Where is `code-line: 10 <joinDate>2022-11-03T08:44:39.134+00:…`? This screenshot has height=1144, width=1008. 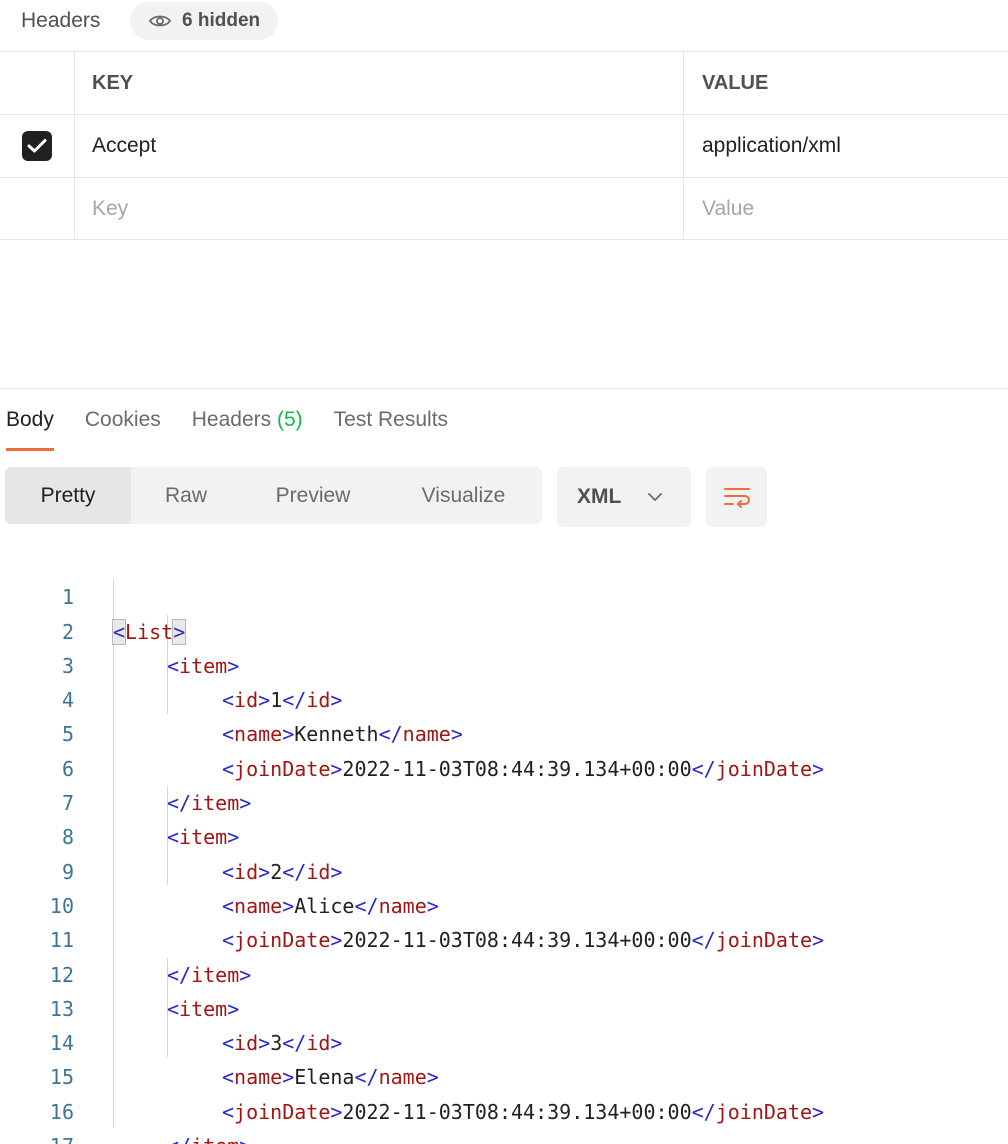
code-line: 10 <joinDate>2022-11-03T08:44:39.134+00:… is located at coordinates (437, 923).